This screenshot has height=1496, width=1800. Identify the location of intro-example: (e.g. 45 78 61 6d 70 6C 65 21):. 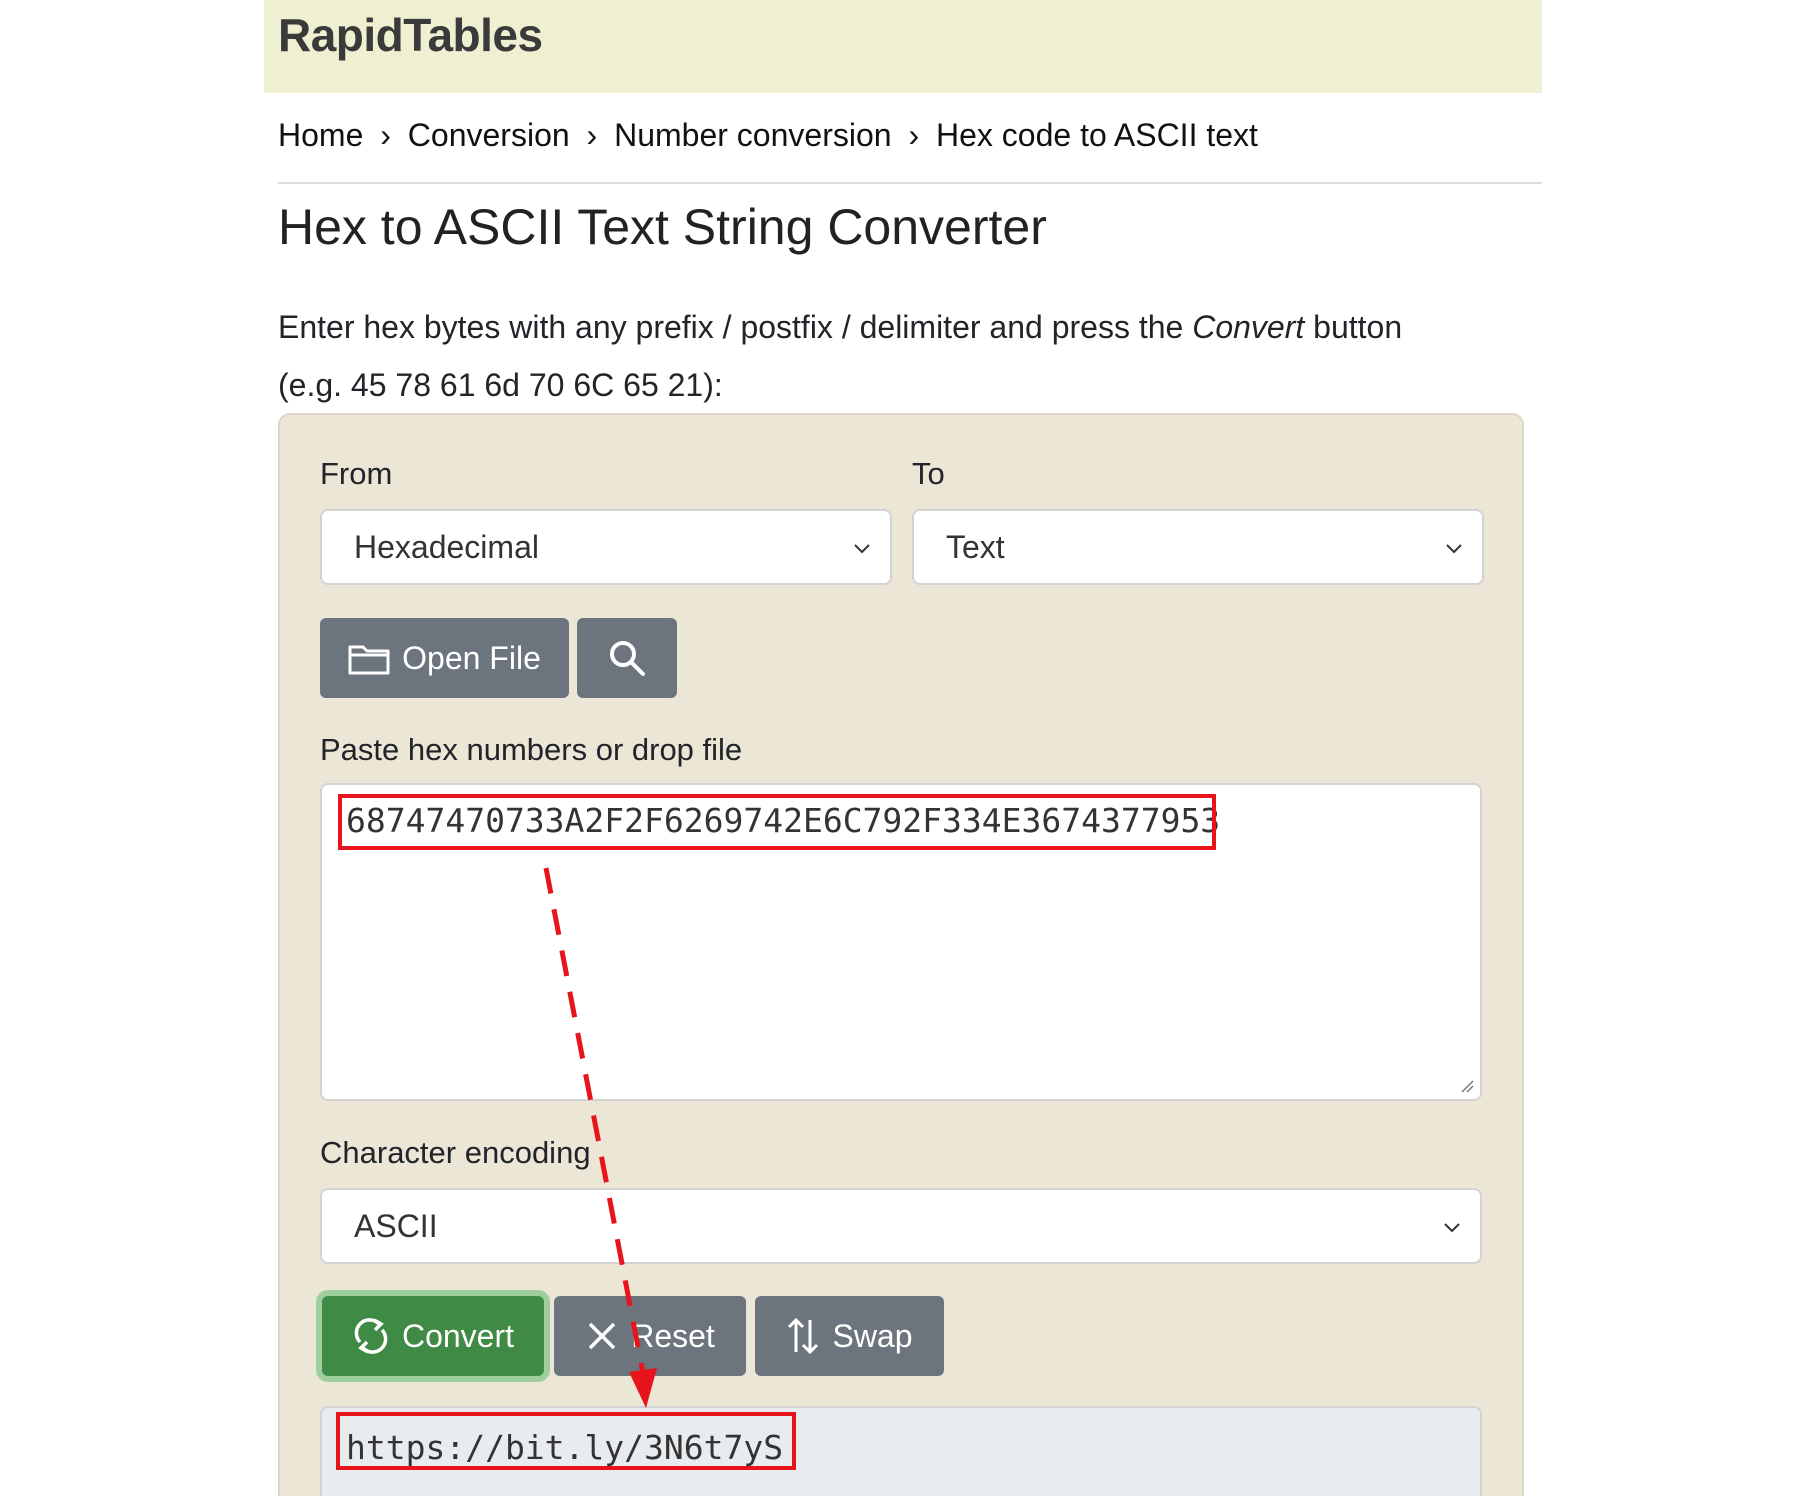
(500, 385).